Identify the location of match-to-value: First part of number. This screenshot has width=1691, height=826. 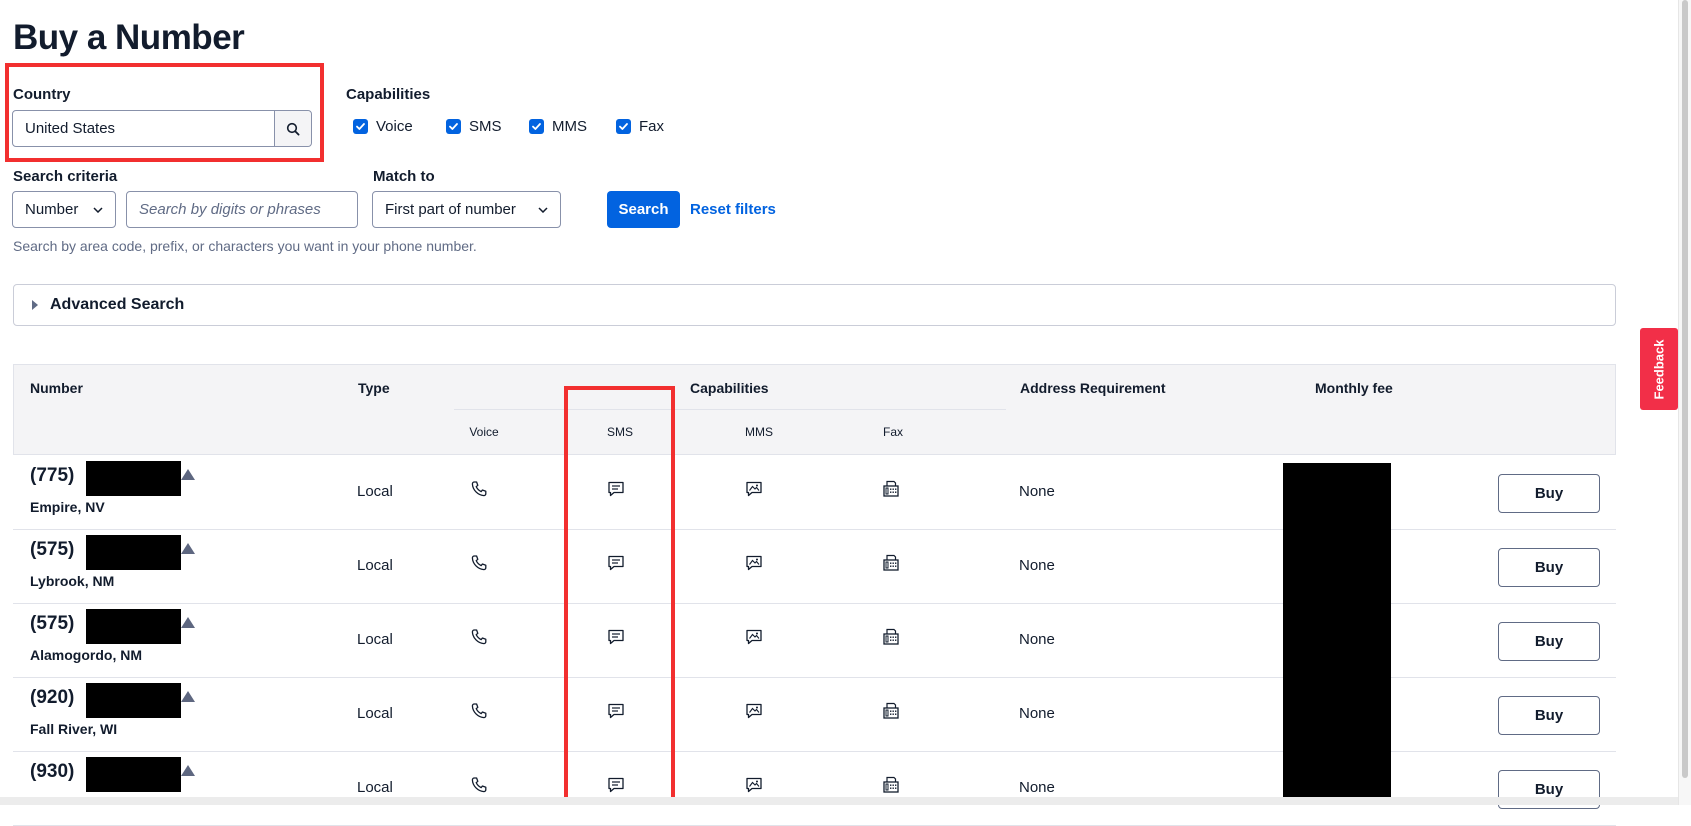
(450, 209).